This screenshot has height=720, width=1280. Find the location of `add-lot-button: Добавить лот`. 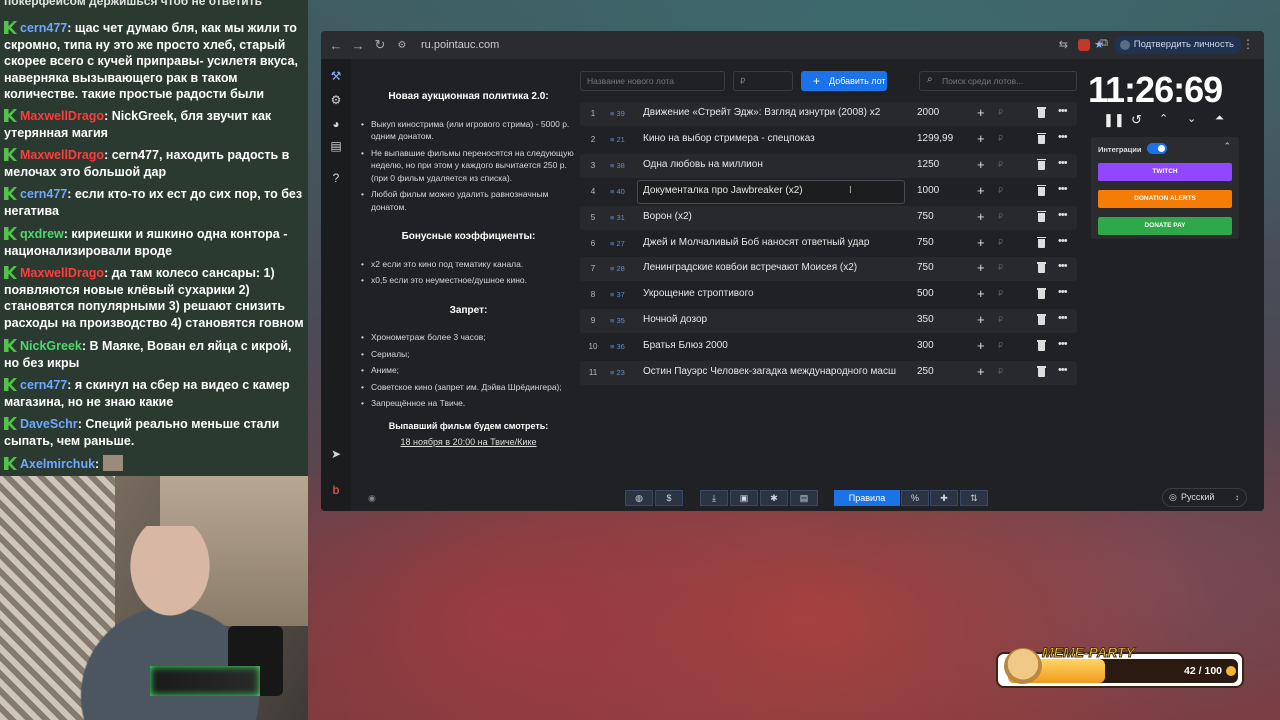

add-lot-button: Добавить лот is located at coordinates (844, 81).